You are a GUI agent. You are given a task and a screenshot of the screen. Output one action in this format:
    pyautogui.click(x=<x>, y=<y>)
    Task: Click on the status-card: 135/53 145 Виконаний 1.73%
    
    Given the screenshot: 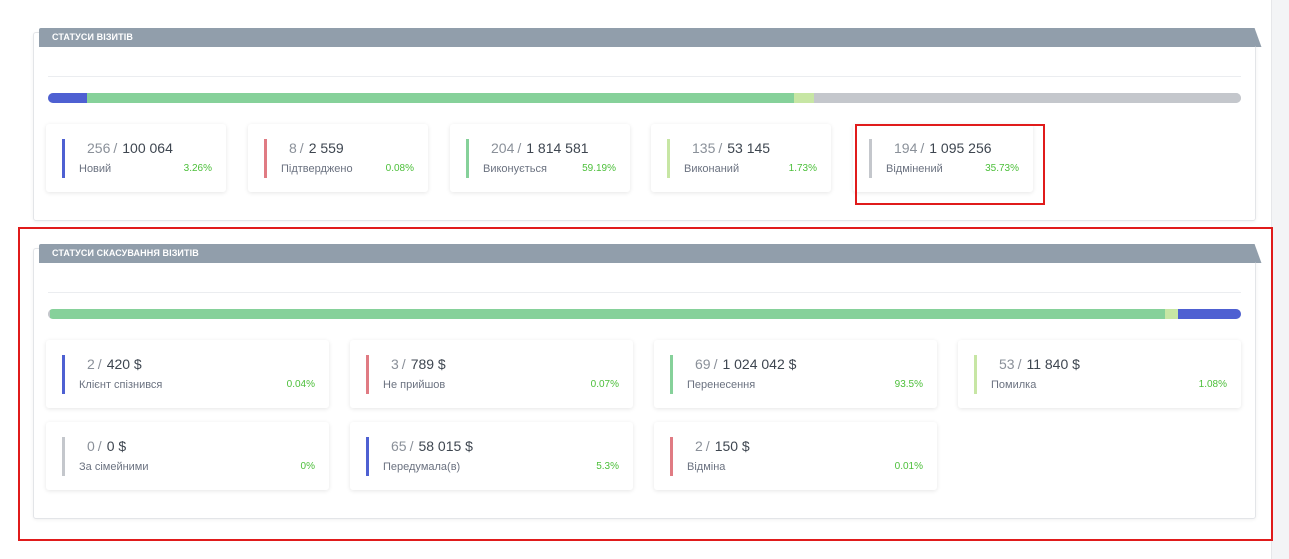 What is the action you would take?
    pyautogui.click(x=741, y=158)
    